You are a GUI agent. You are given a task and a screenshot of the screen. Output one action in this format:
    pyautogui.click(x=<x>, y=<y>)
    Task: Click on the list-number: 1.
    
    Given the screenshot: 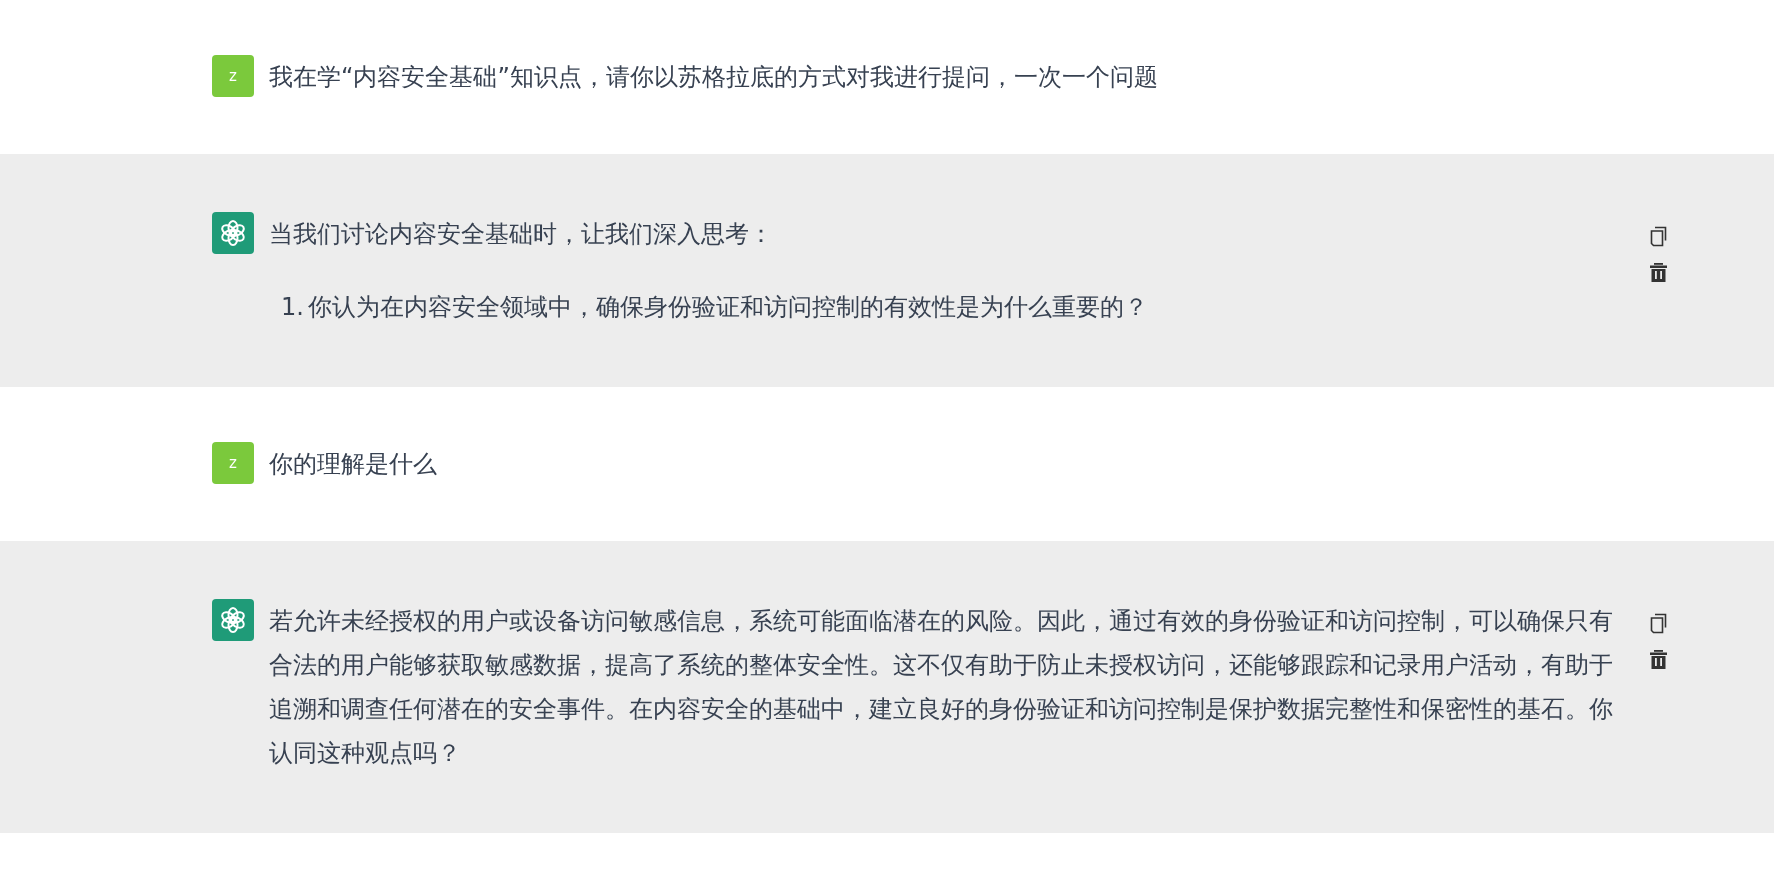 What is the action you would take?
    pyautogui.click(x=292, y=307)
    